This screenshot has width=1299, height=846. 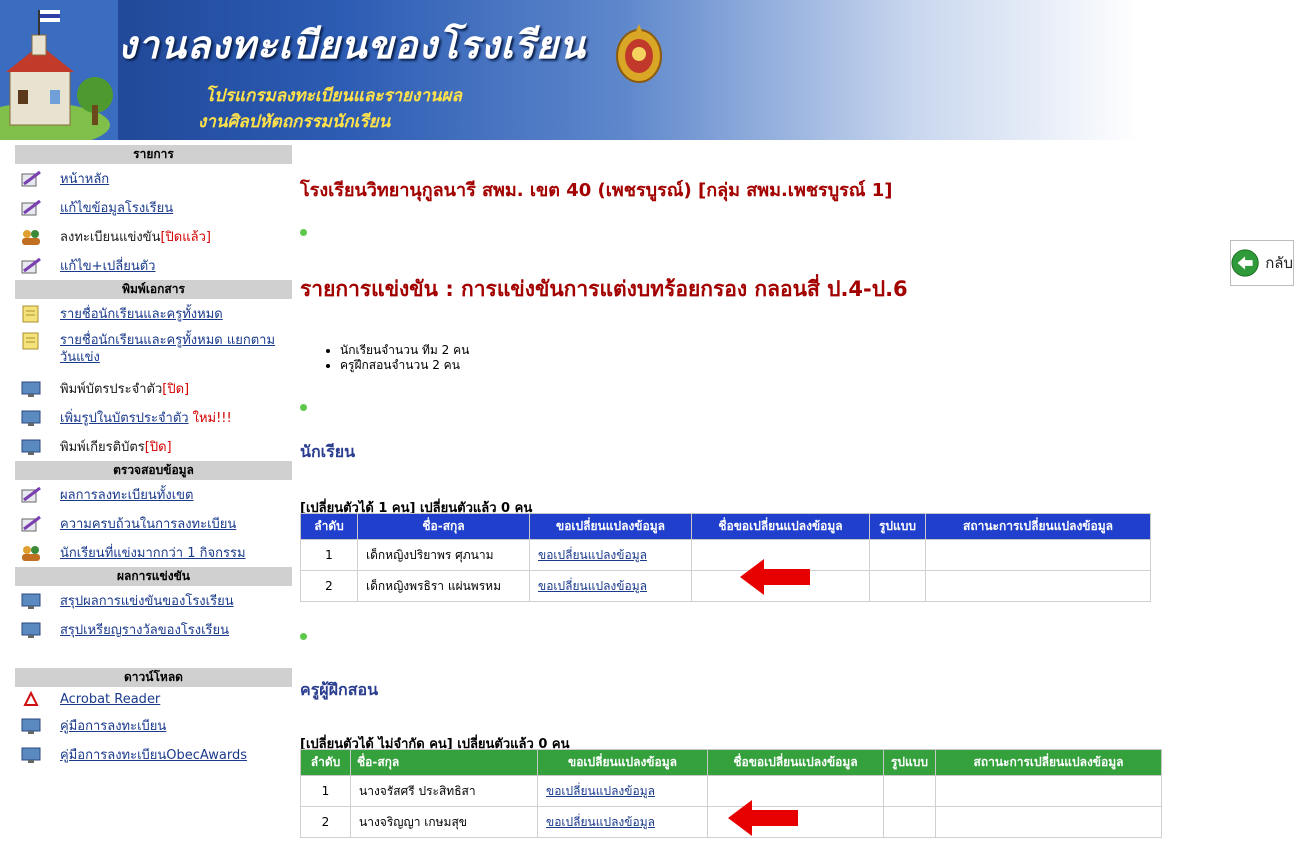 I want to click on sidebar-heading-check: ตรวจสอบข้อมูล, so click(x=153, y=470).